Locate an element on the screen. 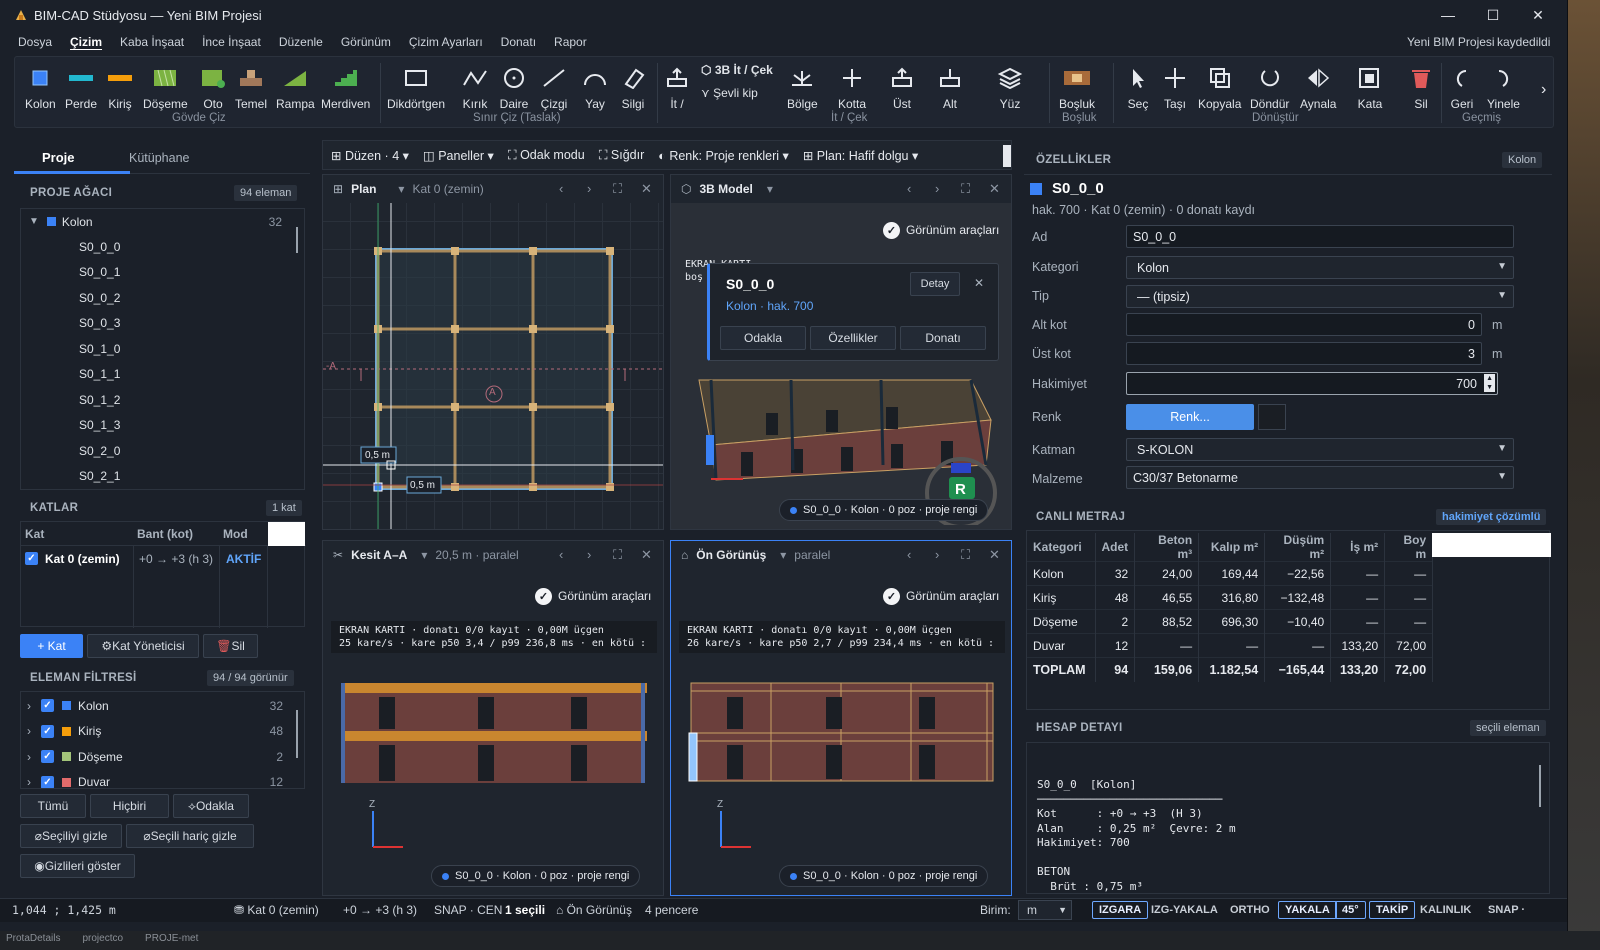 This screenshot has height=950, width=1600. tree-item: S0_2_0 is located at coordinates (156, 450).